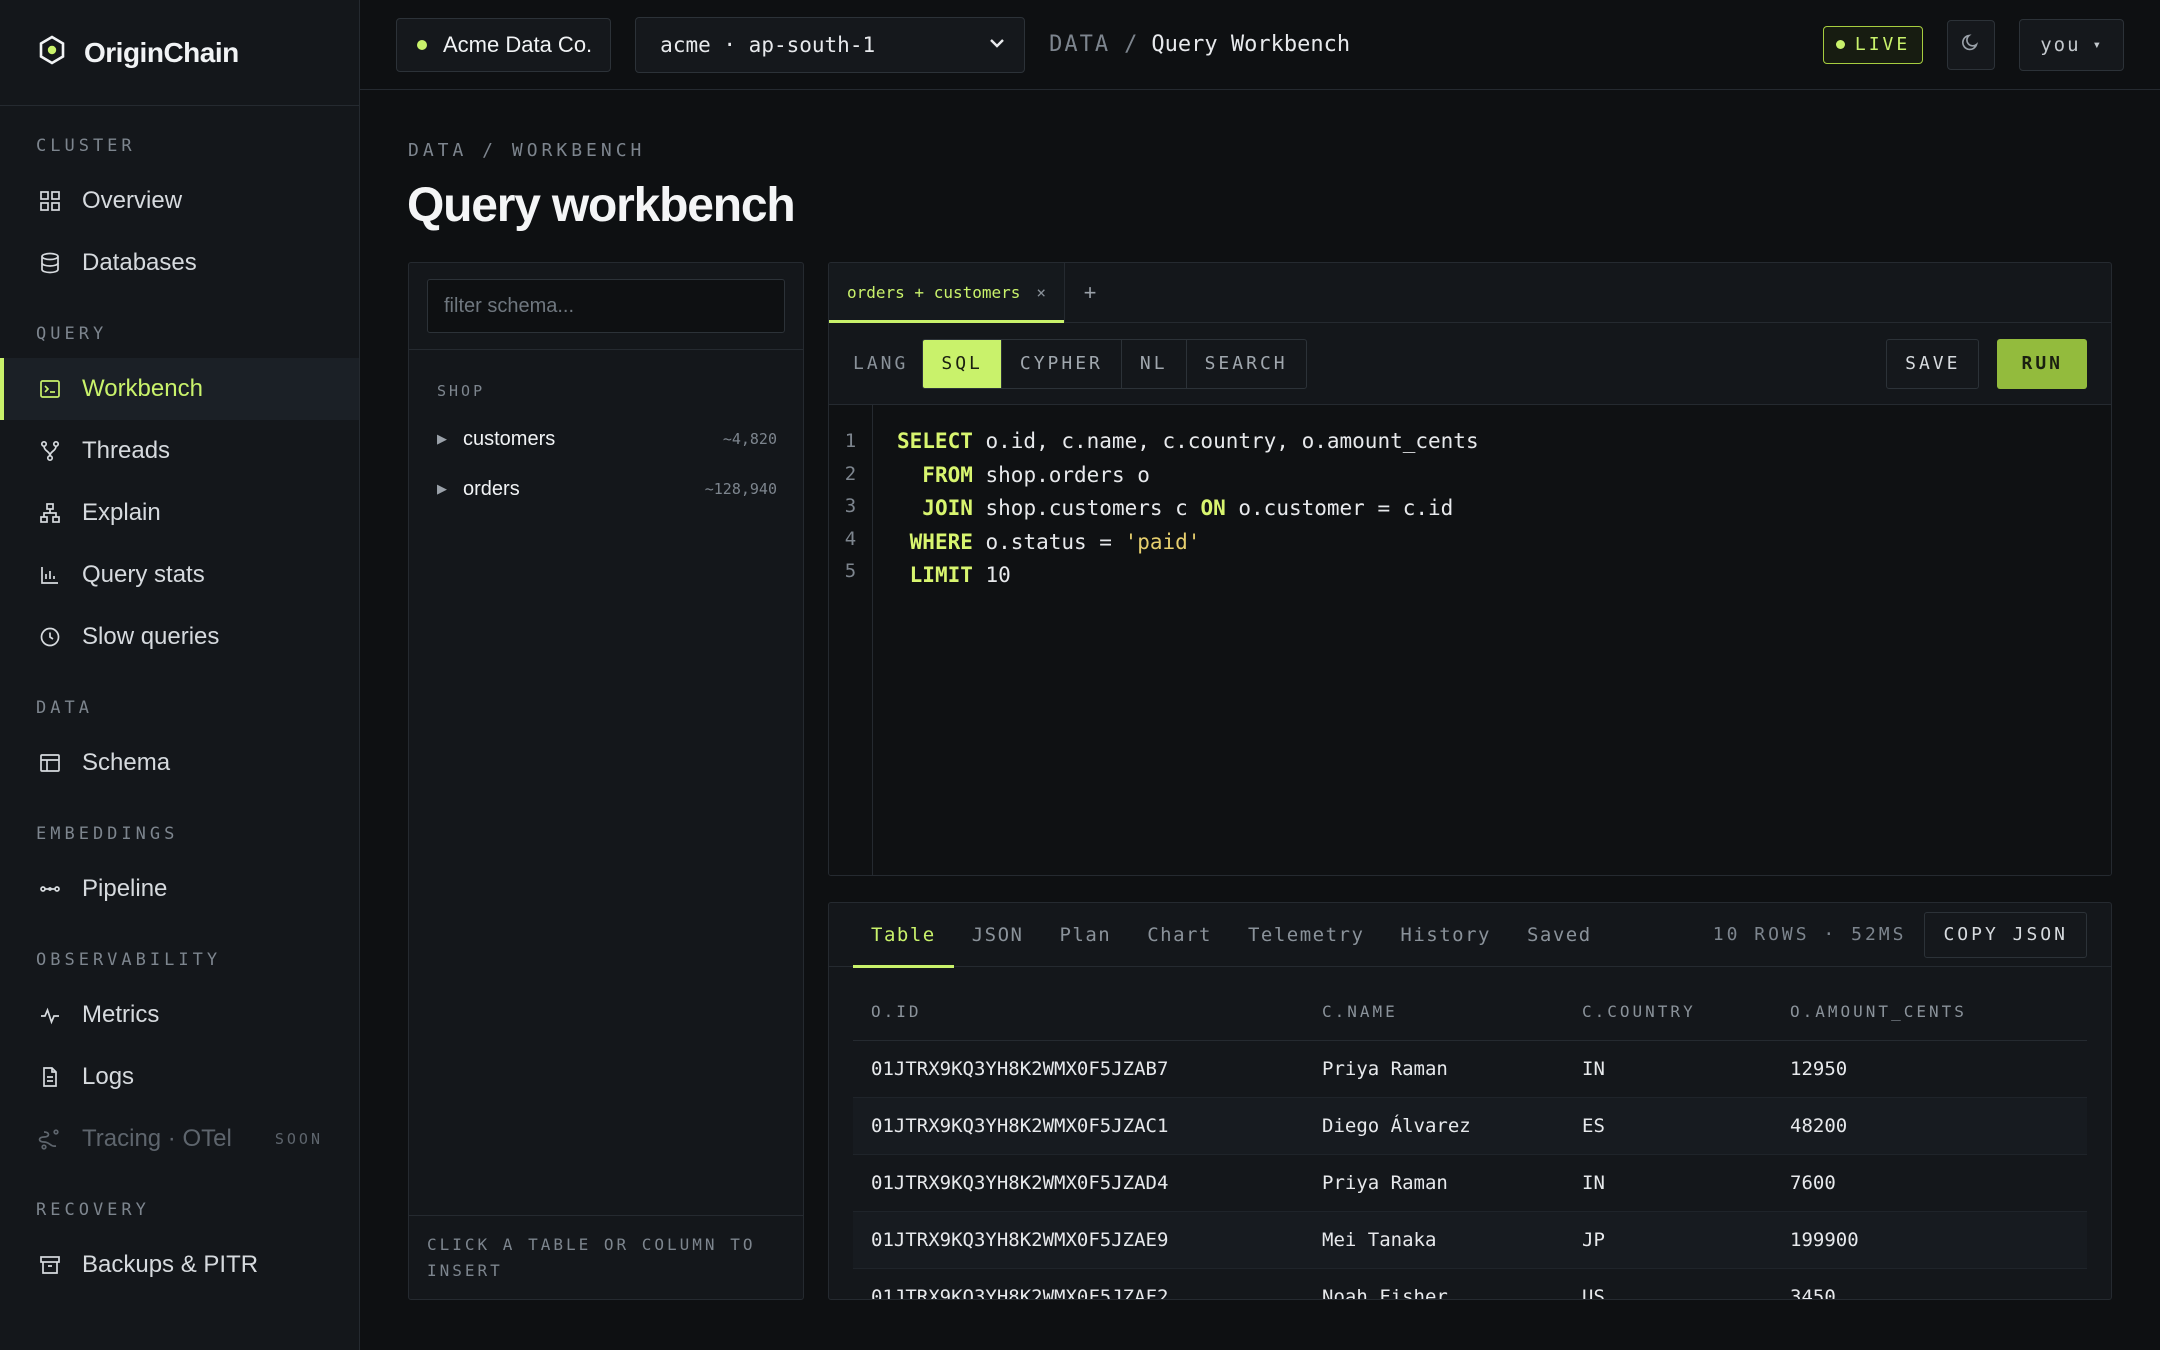 The height and width of the screenshot is (1350, 2160). I want to click on lang-option-sql: SQL, so click(962, 363).